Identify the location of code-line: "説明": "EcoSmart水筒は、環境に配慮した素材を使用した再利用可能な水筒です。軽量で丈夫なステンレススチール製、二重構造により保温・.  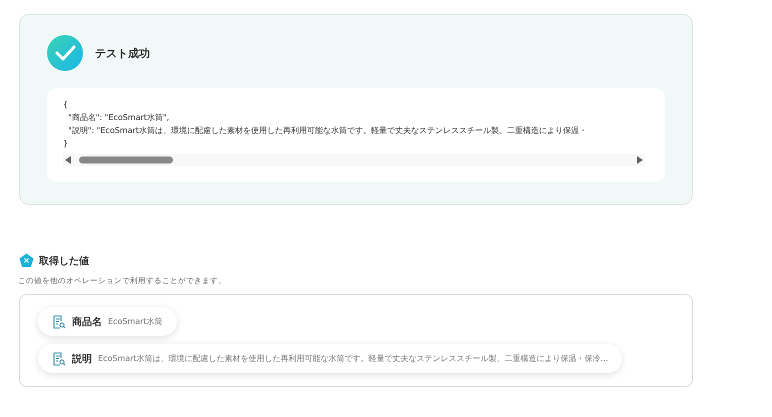
(327, 131).